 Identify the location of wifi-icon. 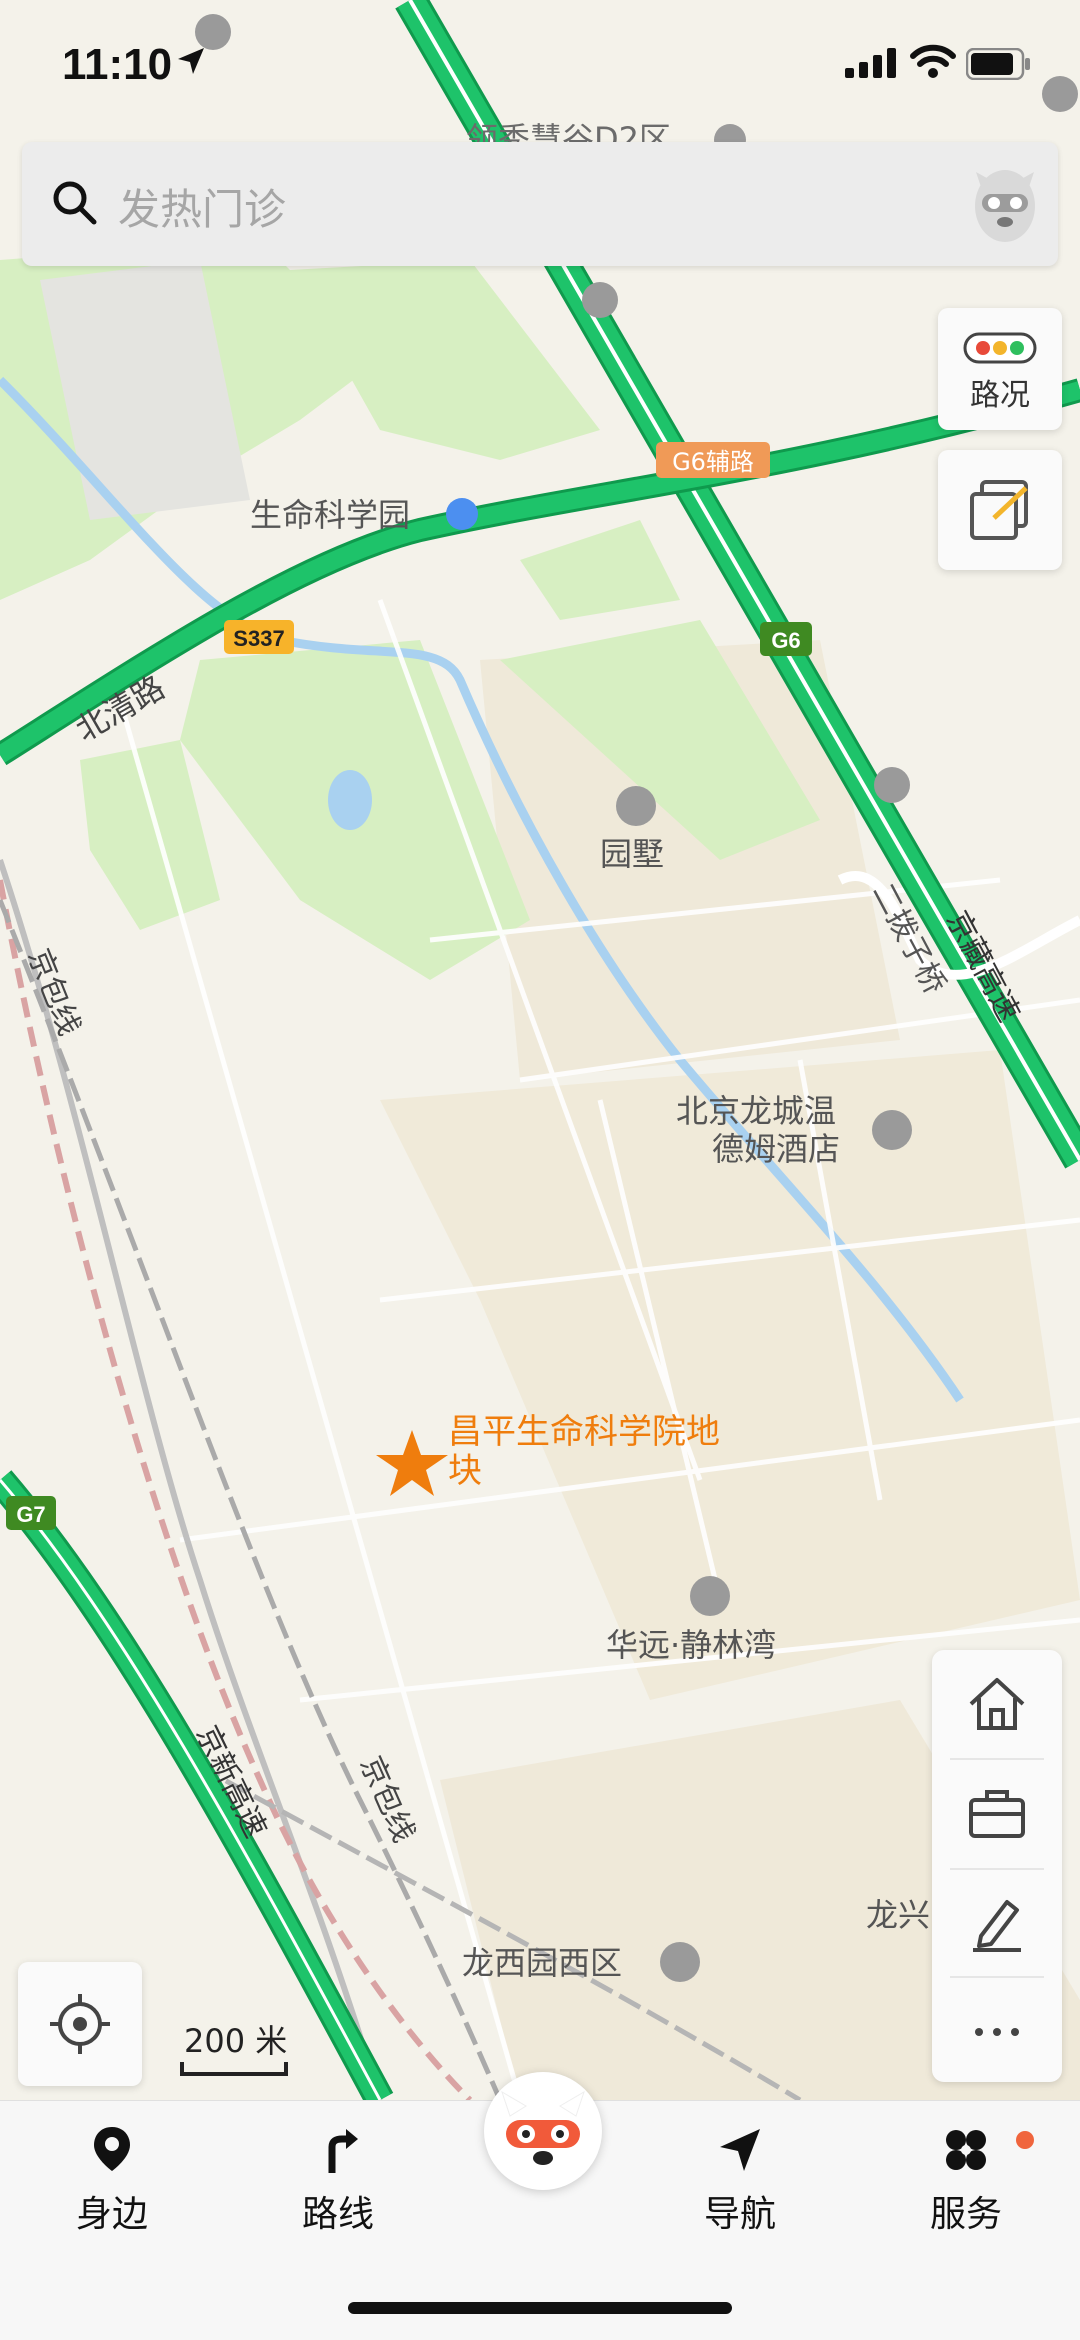
(933, 61).